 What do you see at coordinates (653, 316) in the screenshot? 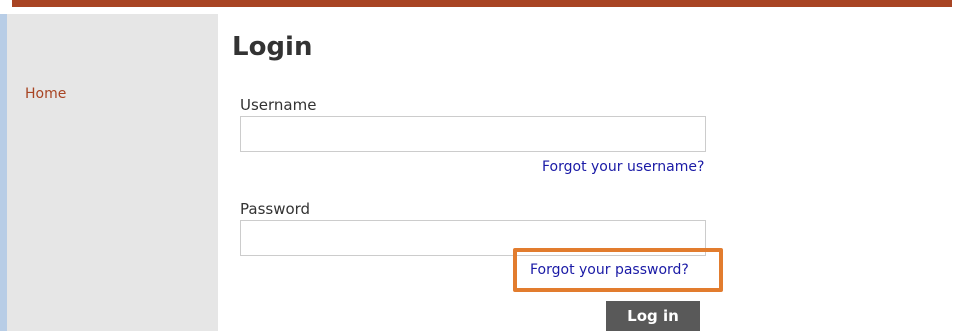
I see `login-button: Log in` at bounding box center [653, 316].